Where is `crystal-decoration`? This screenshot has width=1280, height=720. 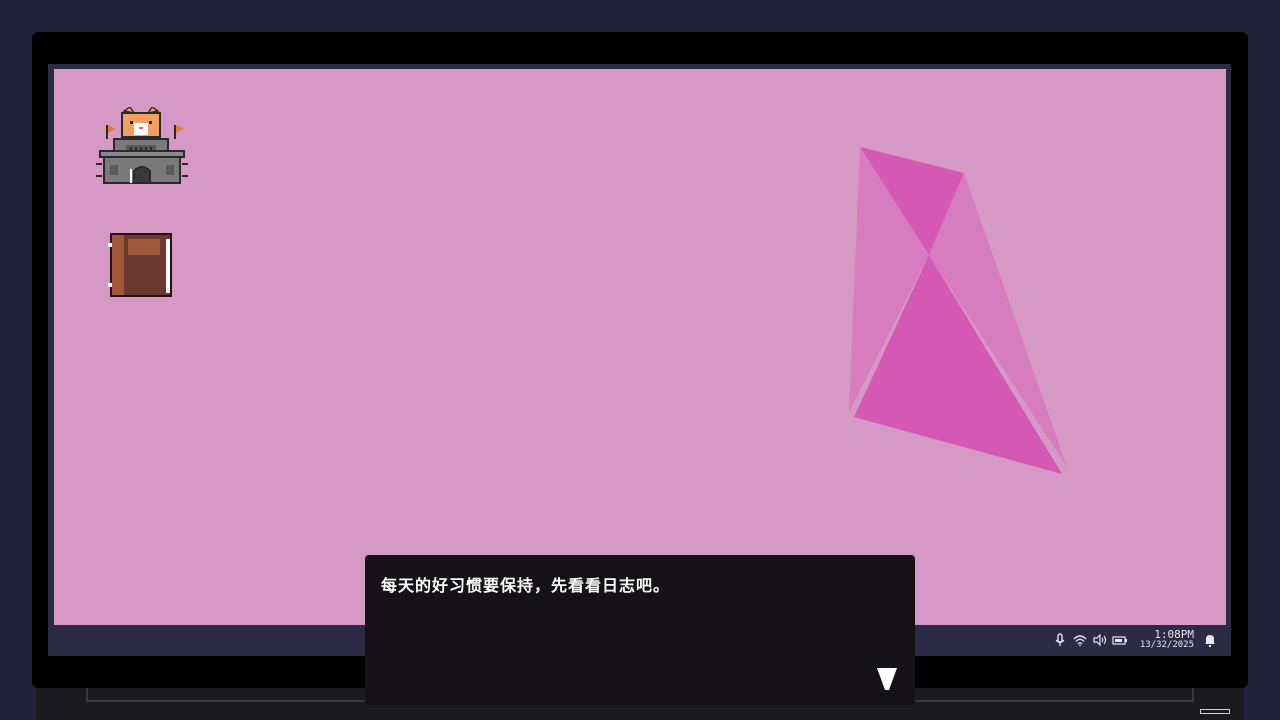 crystal-decoration is located at coordinates (958, 310).